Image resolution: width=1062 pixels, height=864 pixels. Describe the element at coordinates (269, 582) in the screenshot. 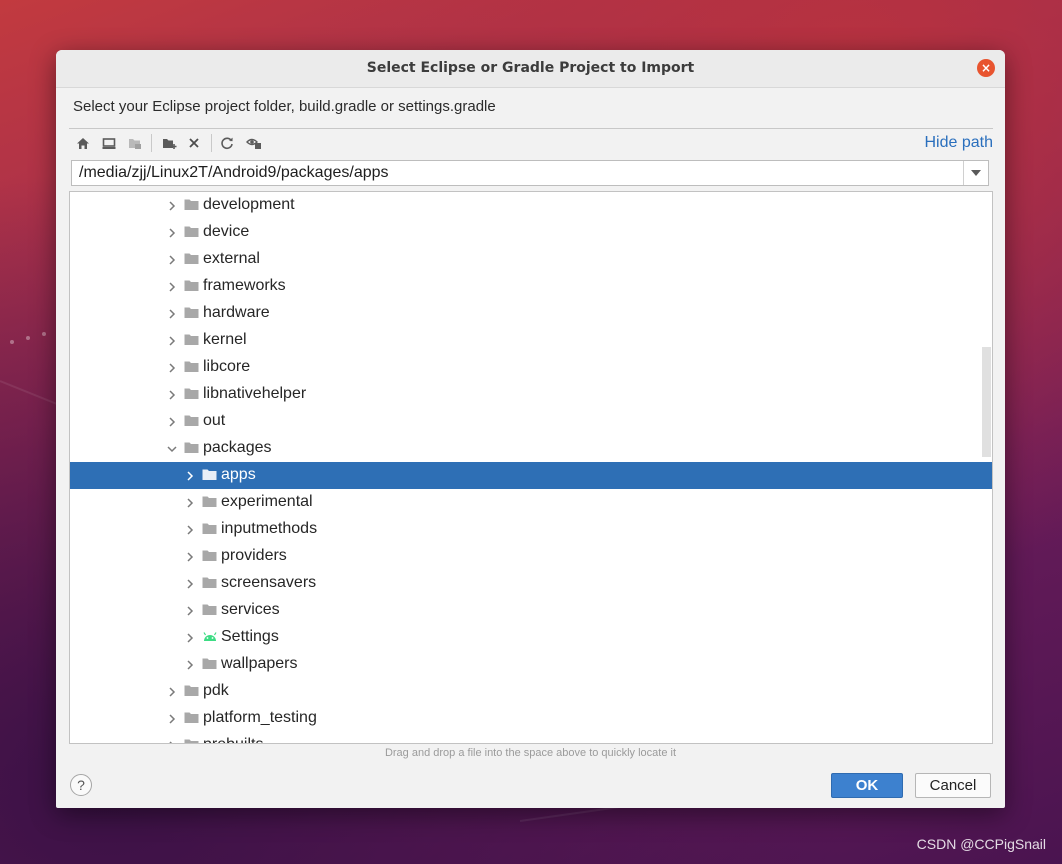

I see `tree-row-label: screensavers` at that location.